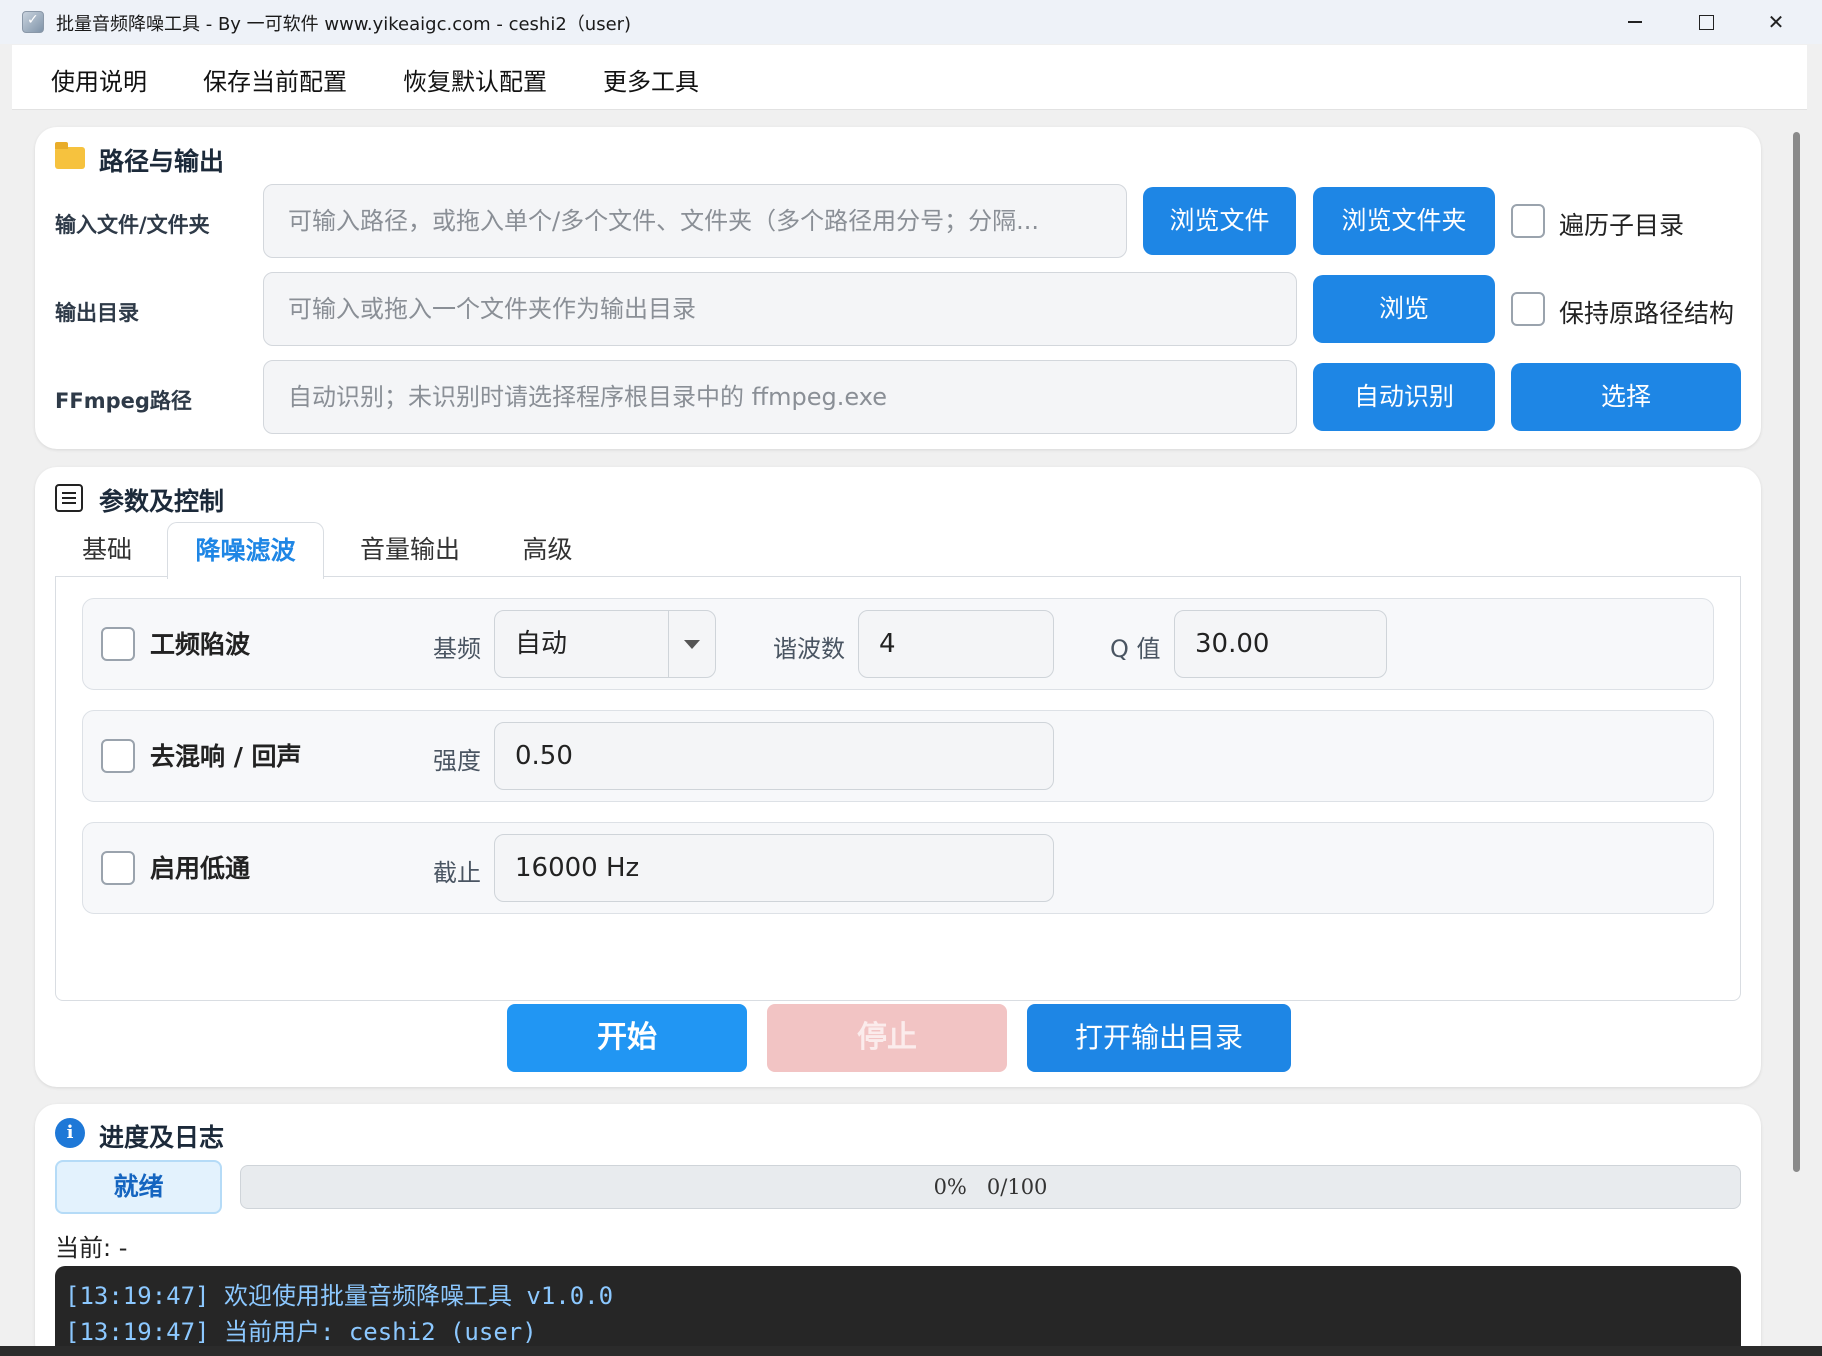 The image size is (1822, 1356). What do you see at coordinates (909, 77) in the screenshot?
I see `menu-bar: 使用说明 保存当前配置 恢复默认配置 更多工具` at bounding box center [909, 77].